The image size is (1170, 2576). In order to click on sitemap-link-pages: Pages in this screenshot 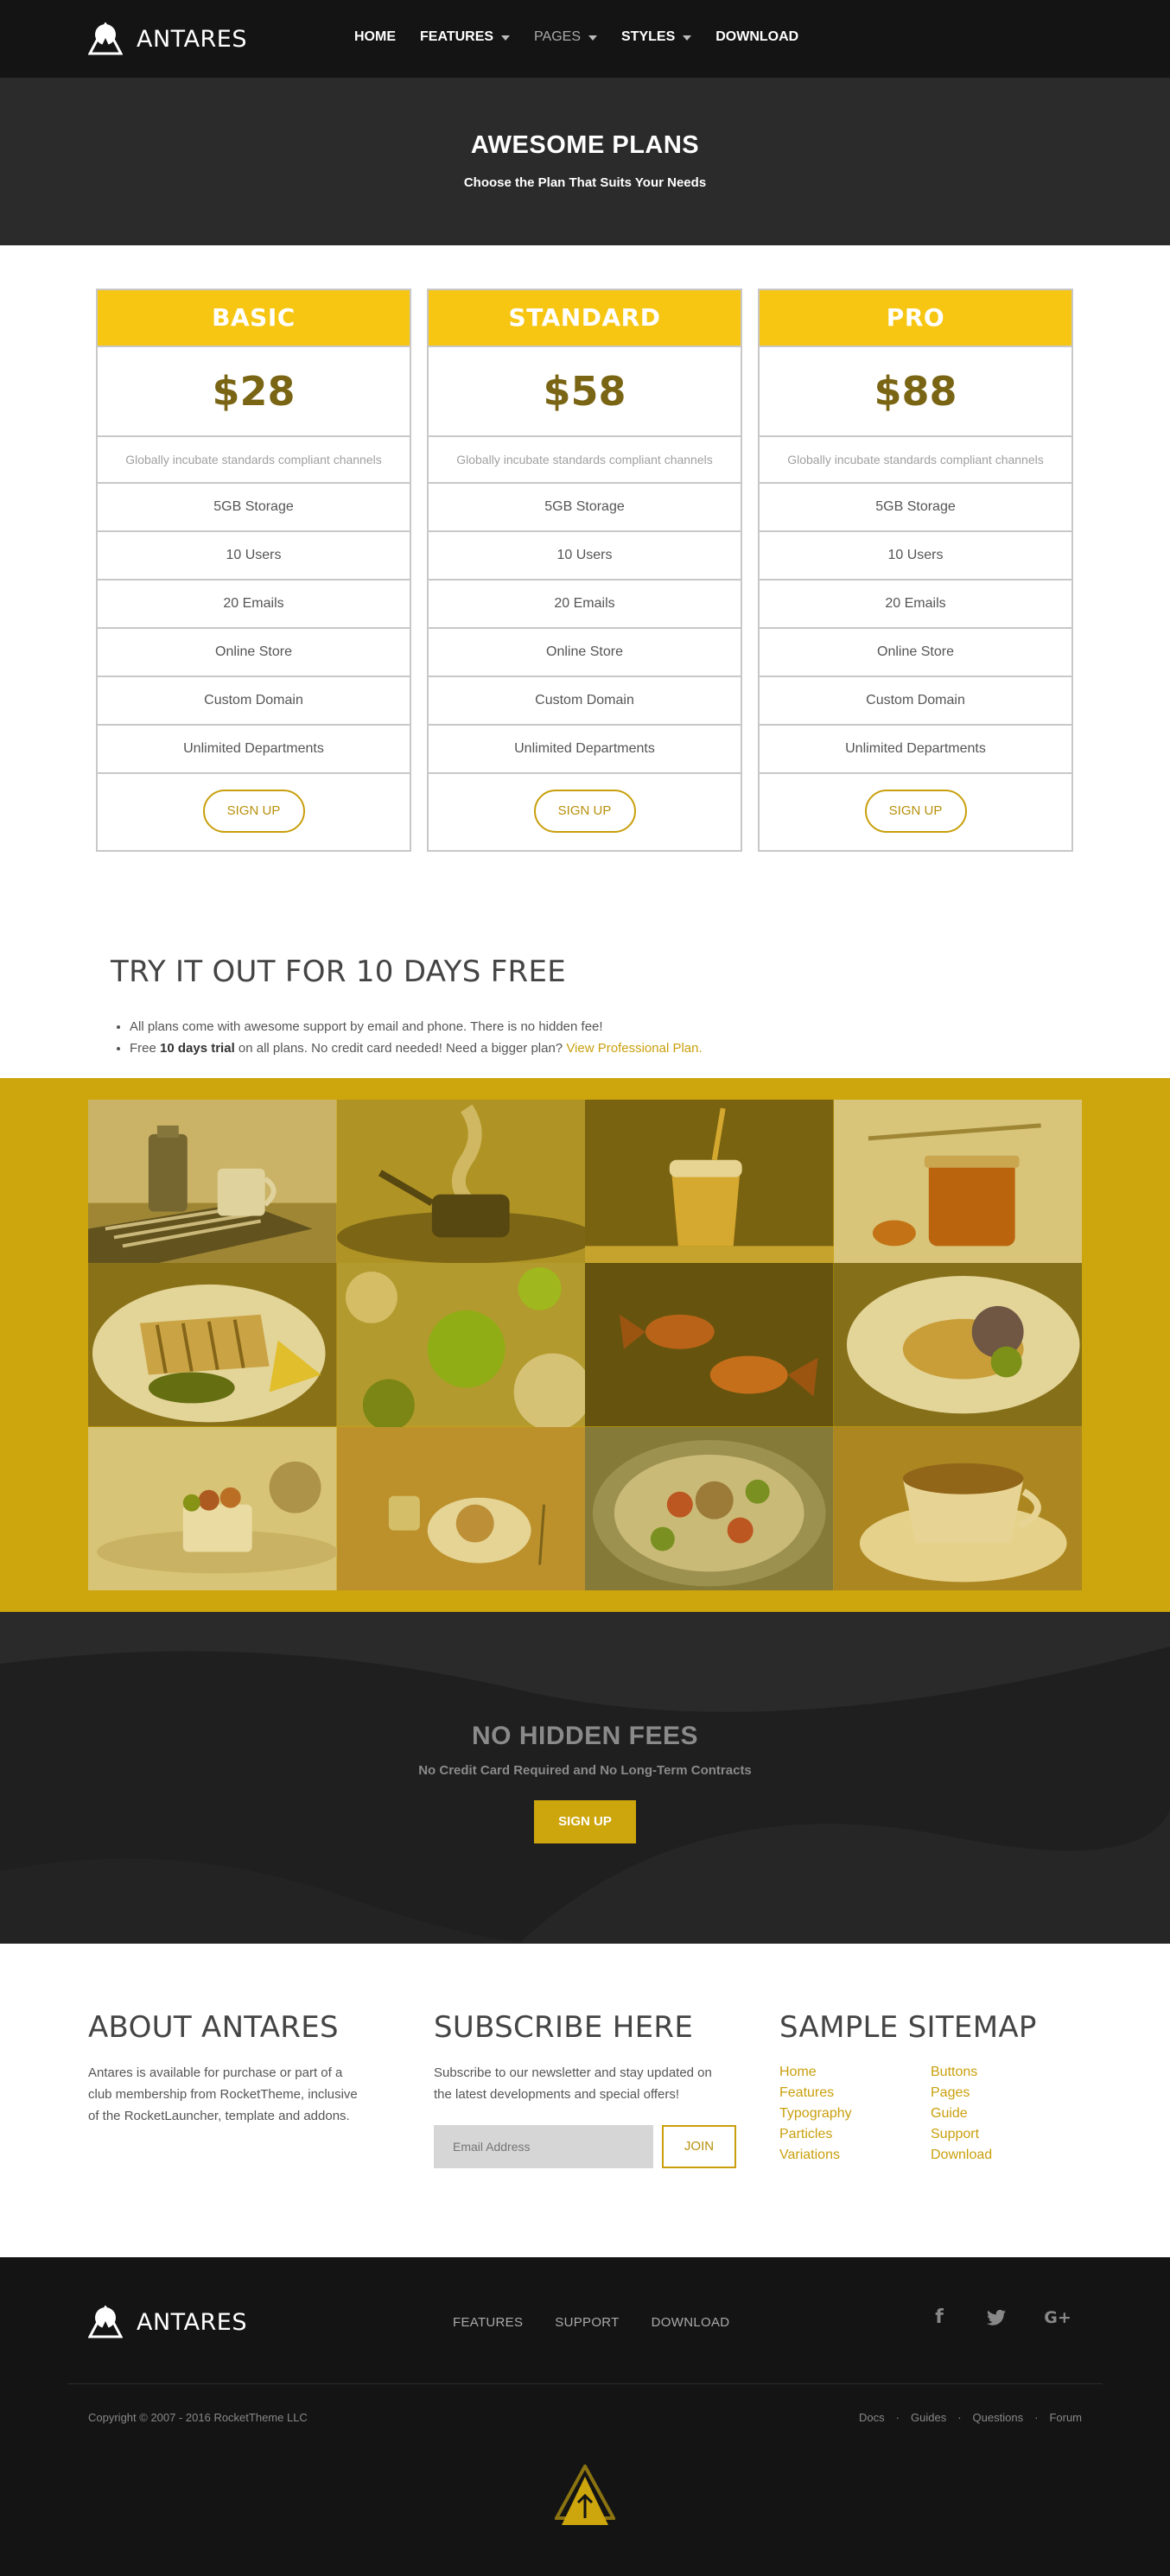, I will do `click(962, 2093)`.